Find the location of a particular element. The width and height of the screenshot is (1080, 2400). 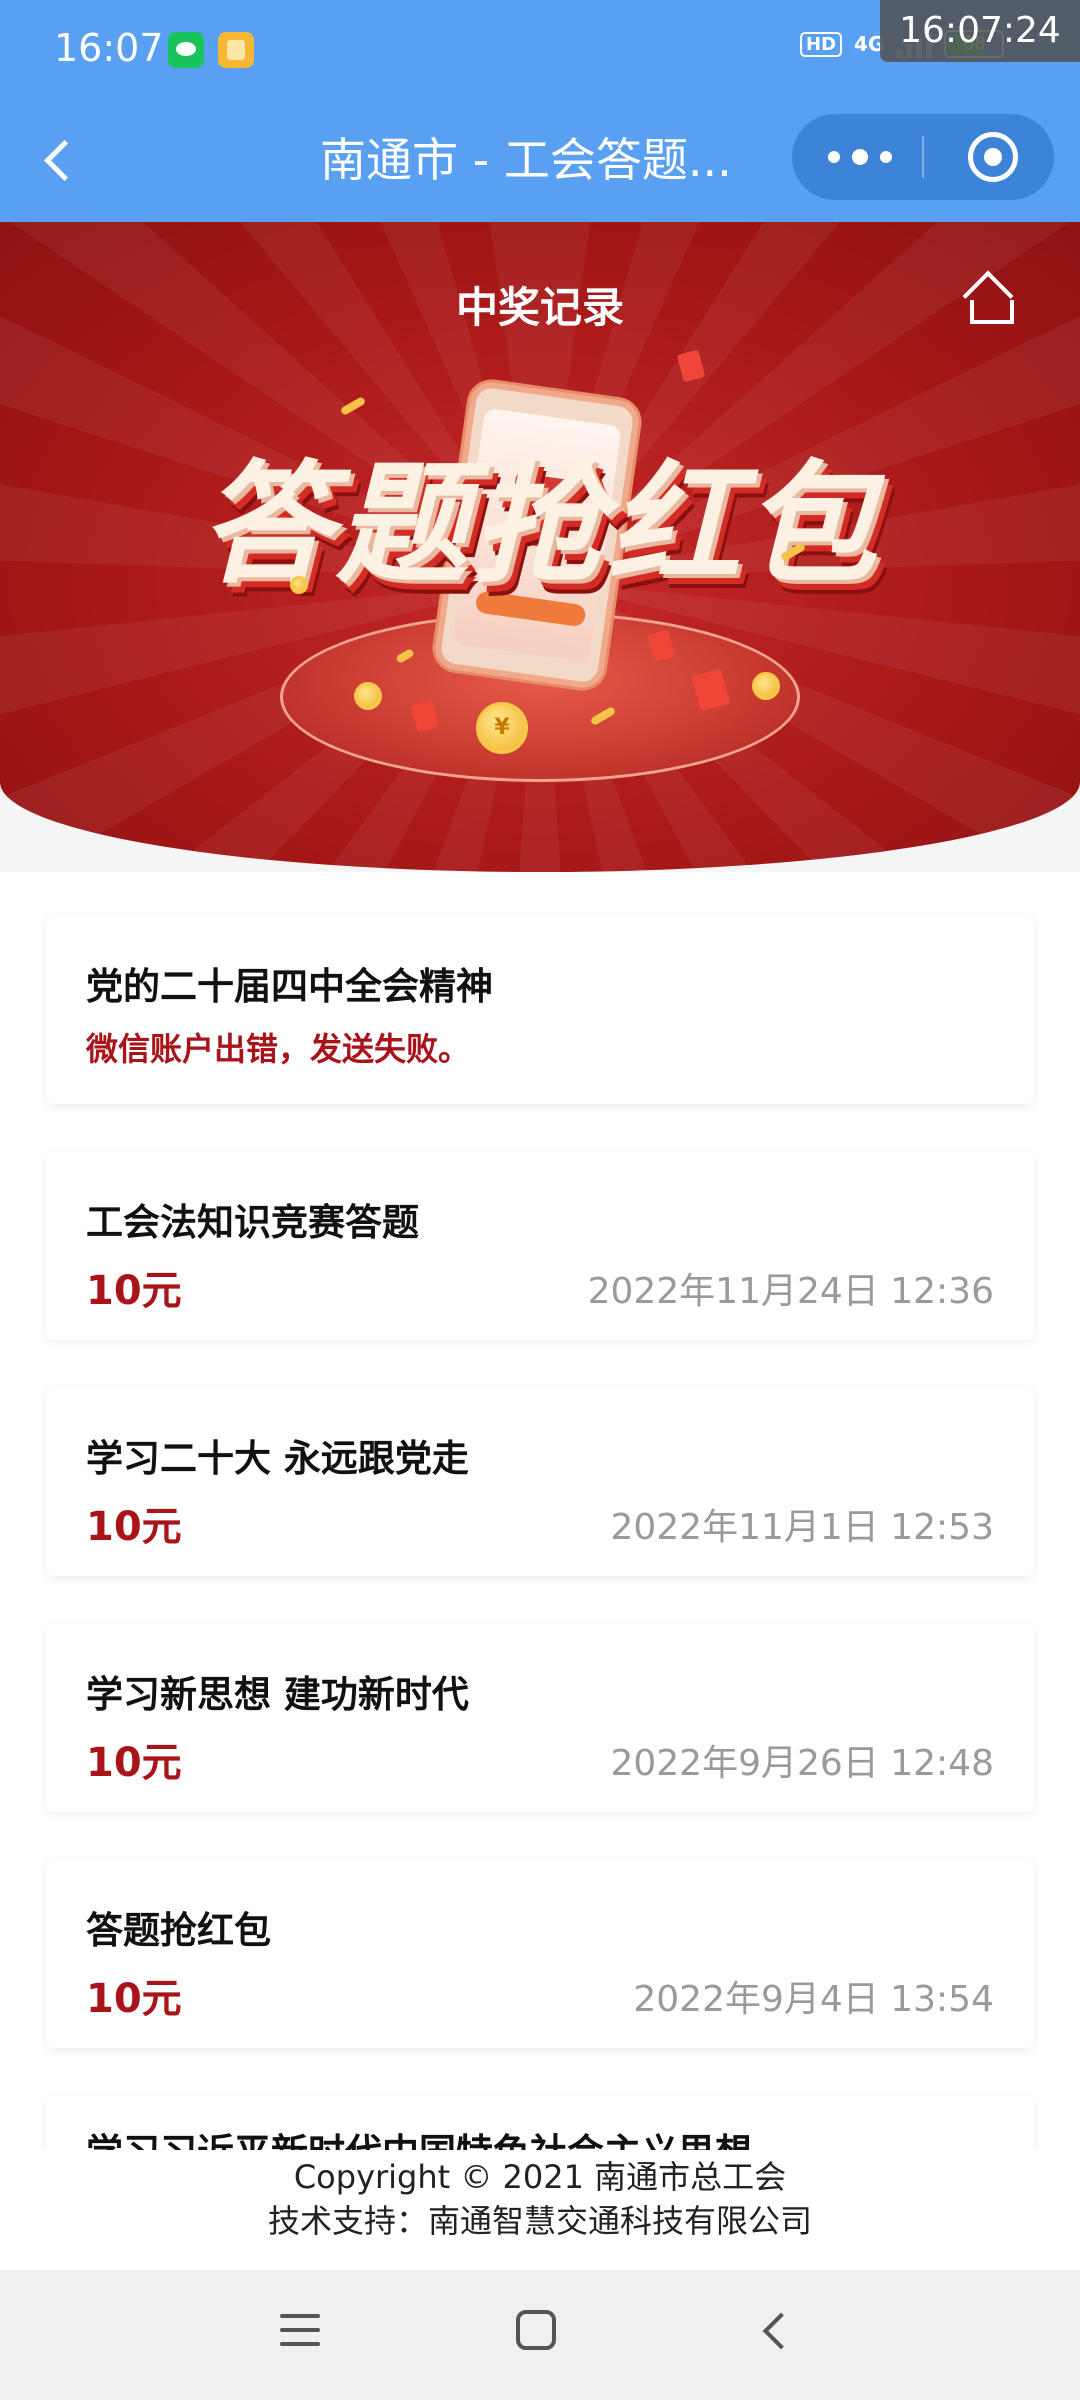

nav-back-icon is located at coordinates (772, 2330).